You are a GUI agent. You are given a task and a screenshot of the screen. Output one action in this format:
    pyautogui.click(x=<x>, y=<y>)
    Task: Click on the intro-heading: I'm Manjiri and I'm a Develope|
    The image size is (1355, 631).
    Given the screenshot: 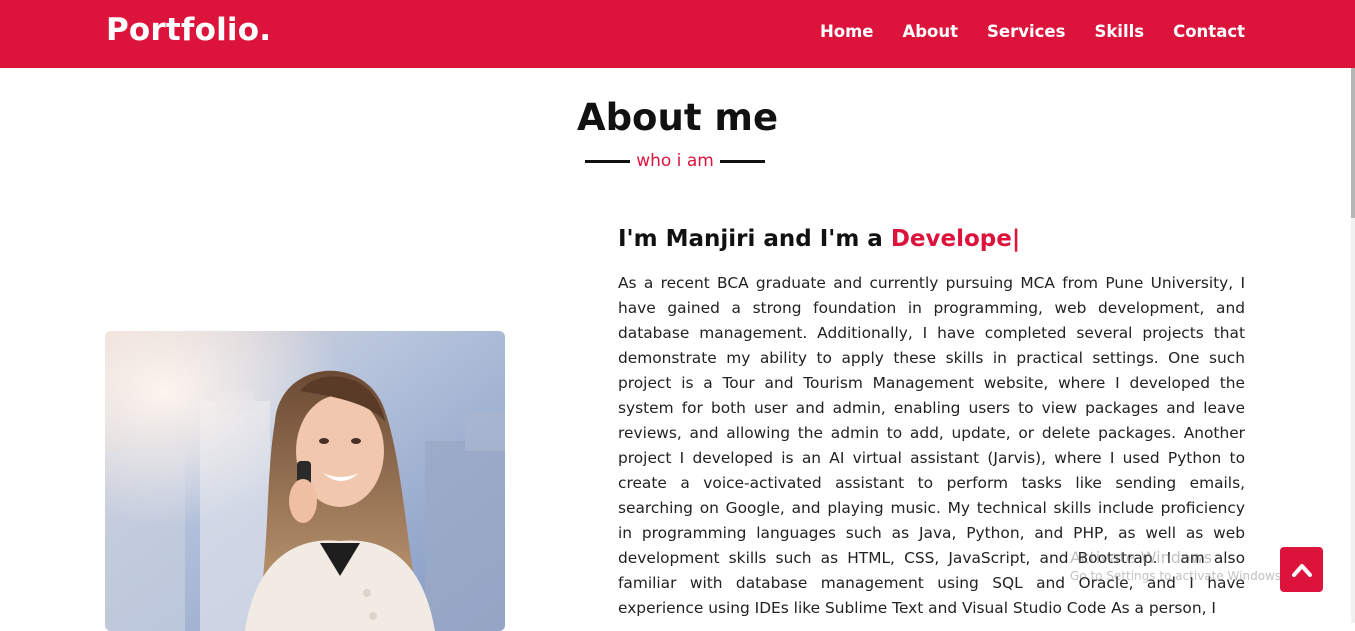 What is the action you would take?
    pyautogui.click(x=819, y=239)
    